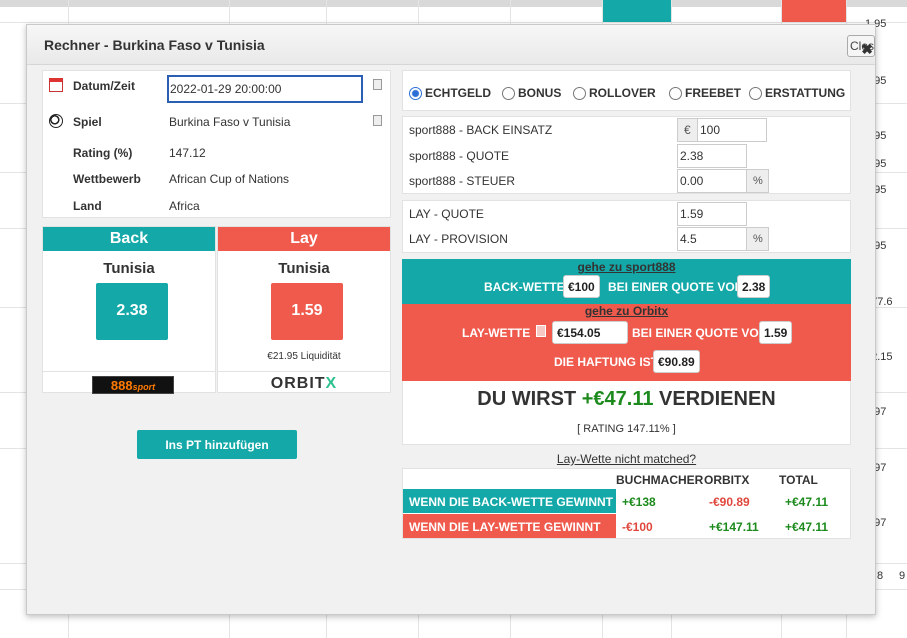  I want to click on back-odds-label: sport888 - QUOTE, so click(459, 156).